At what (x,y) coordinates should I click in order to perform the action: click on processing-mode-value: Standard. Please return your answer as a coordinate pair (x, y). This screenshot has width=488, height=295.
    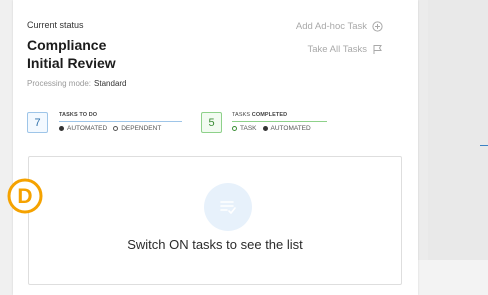
    Looking at the image, I should click on (110, 83).